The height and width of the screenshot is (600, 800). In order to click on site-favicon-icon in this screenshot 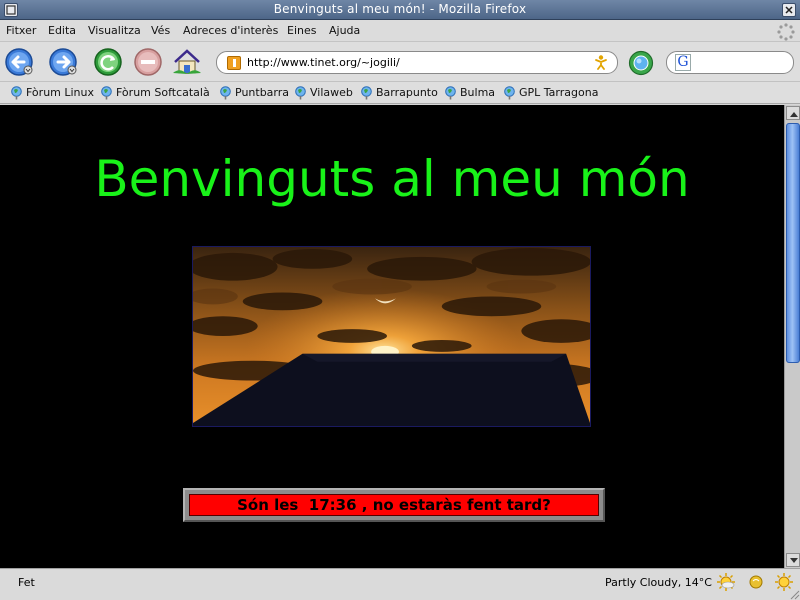, I will do `click(234, 63)`.